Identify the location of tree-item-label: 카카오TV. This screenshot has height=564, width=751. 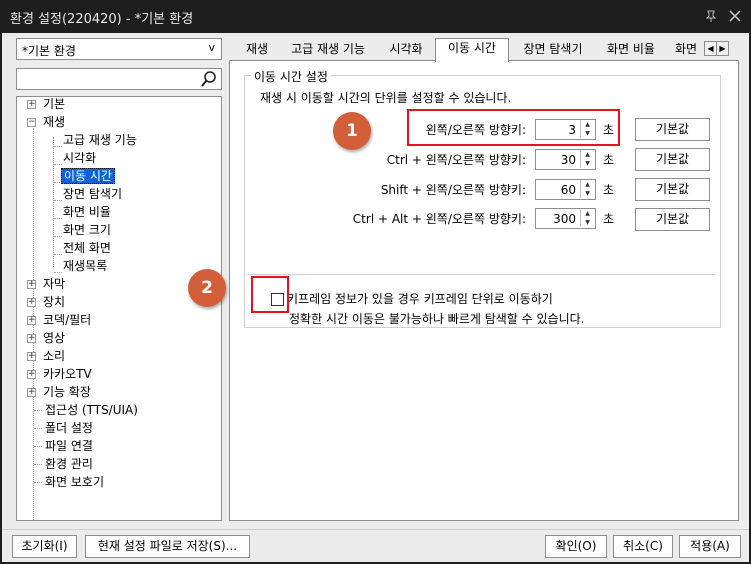
(67, 374).